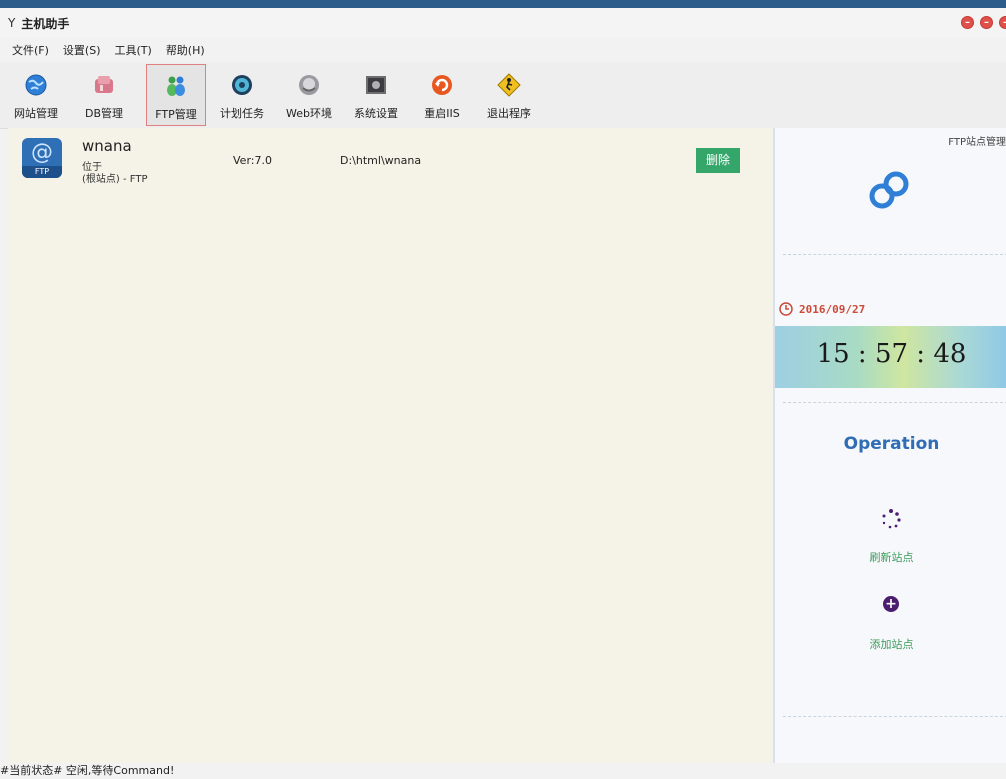  I want to click on window-controls: – – –, so click(983, 22).